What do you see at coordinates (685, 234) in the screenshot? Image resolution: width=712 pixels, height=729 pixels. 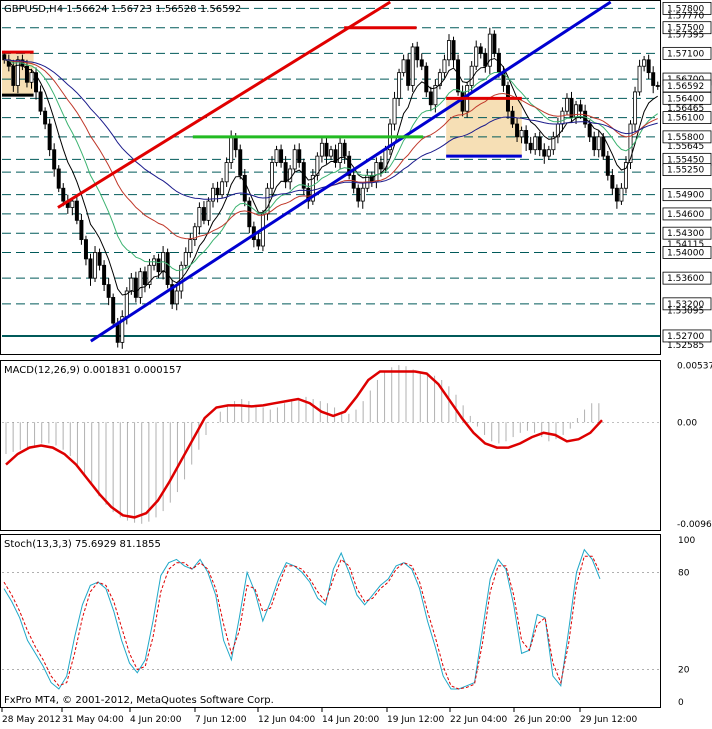 I see `price-axis-label-16: 1.54300` at bounding box center [685, 234].